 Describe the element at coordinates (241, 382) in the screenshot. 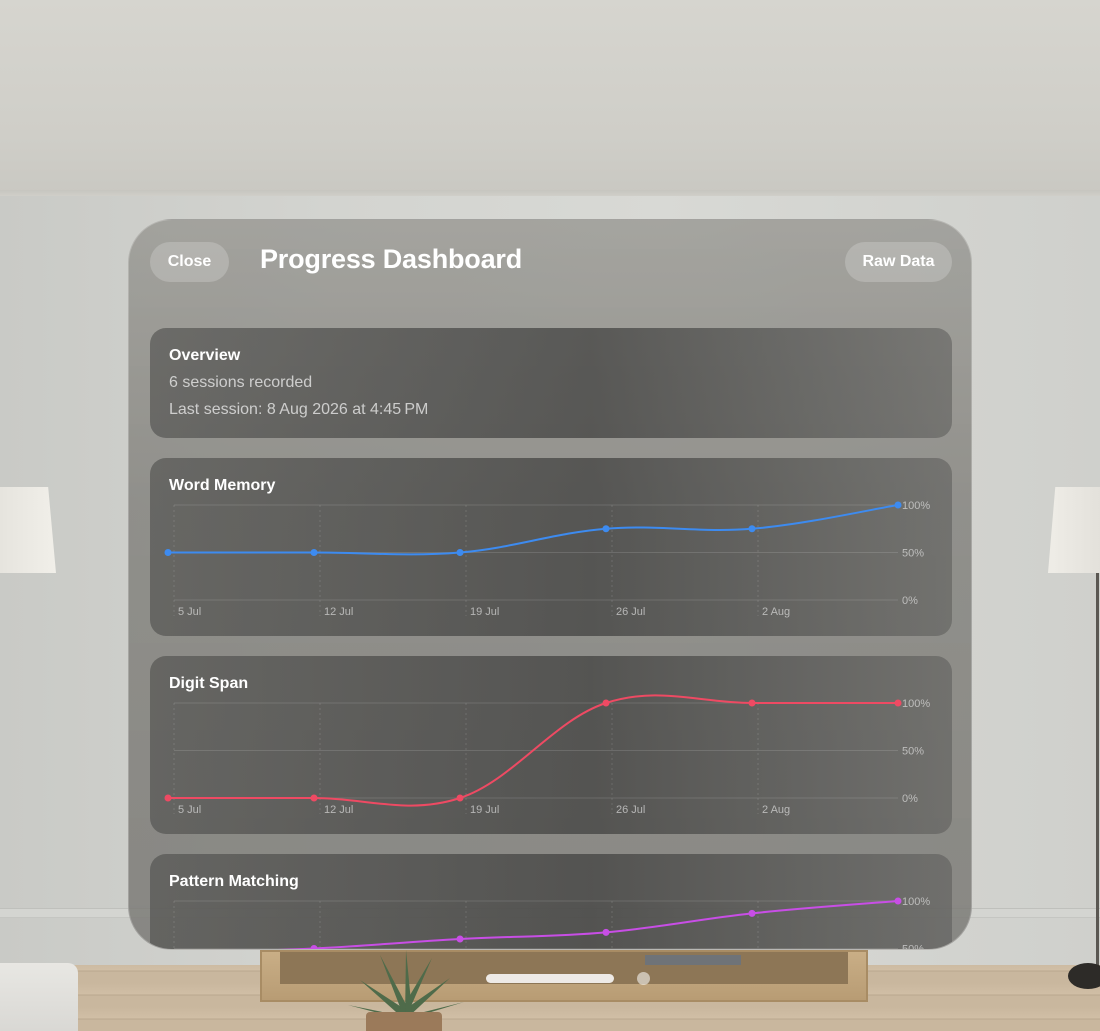

I see `sessions-count: 6 sessions recorded` at that location.